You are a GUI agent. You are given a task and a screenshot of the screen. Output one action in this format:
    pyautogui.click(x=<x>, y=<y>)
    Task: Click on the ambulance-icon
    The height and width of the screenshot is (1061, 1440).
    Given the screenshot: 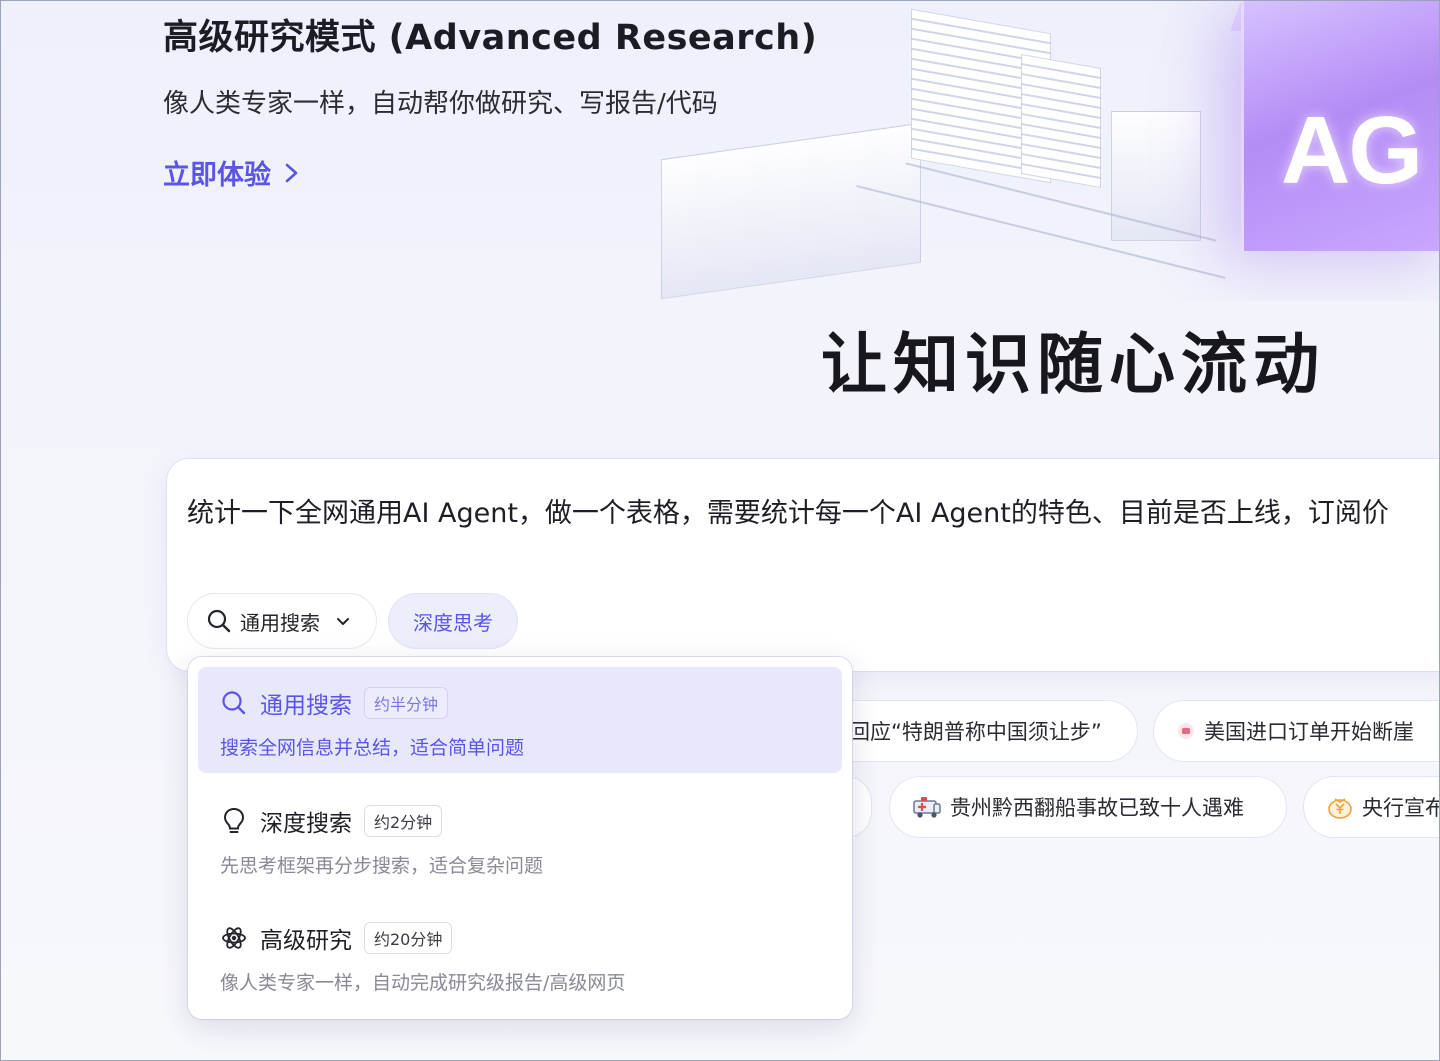 What is the action you would take?
    pyautogui.click(x=927, y=807)
    